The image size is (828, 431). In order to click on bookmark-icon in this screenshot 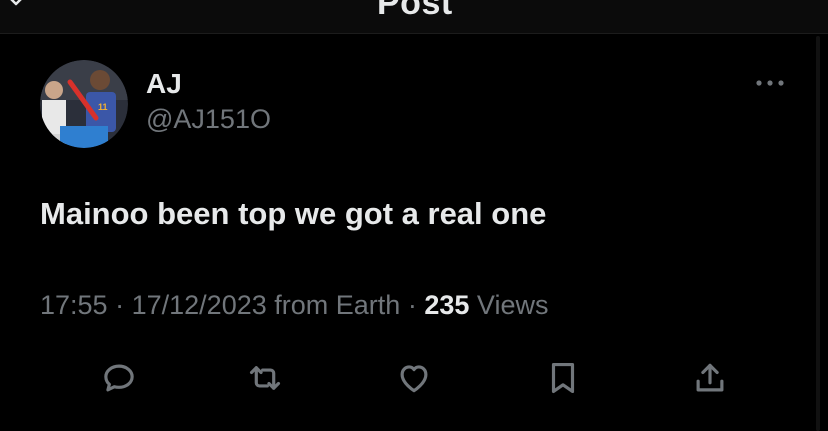, I will do `click(563, 378)`.